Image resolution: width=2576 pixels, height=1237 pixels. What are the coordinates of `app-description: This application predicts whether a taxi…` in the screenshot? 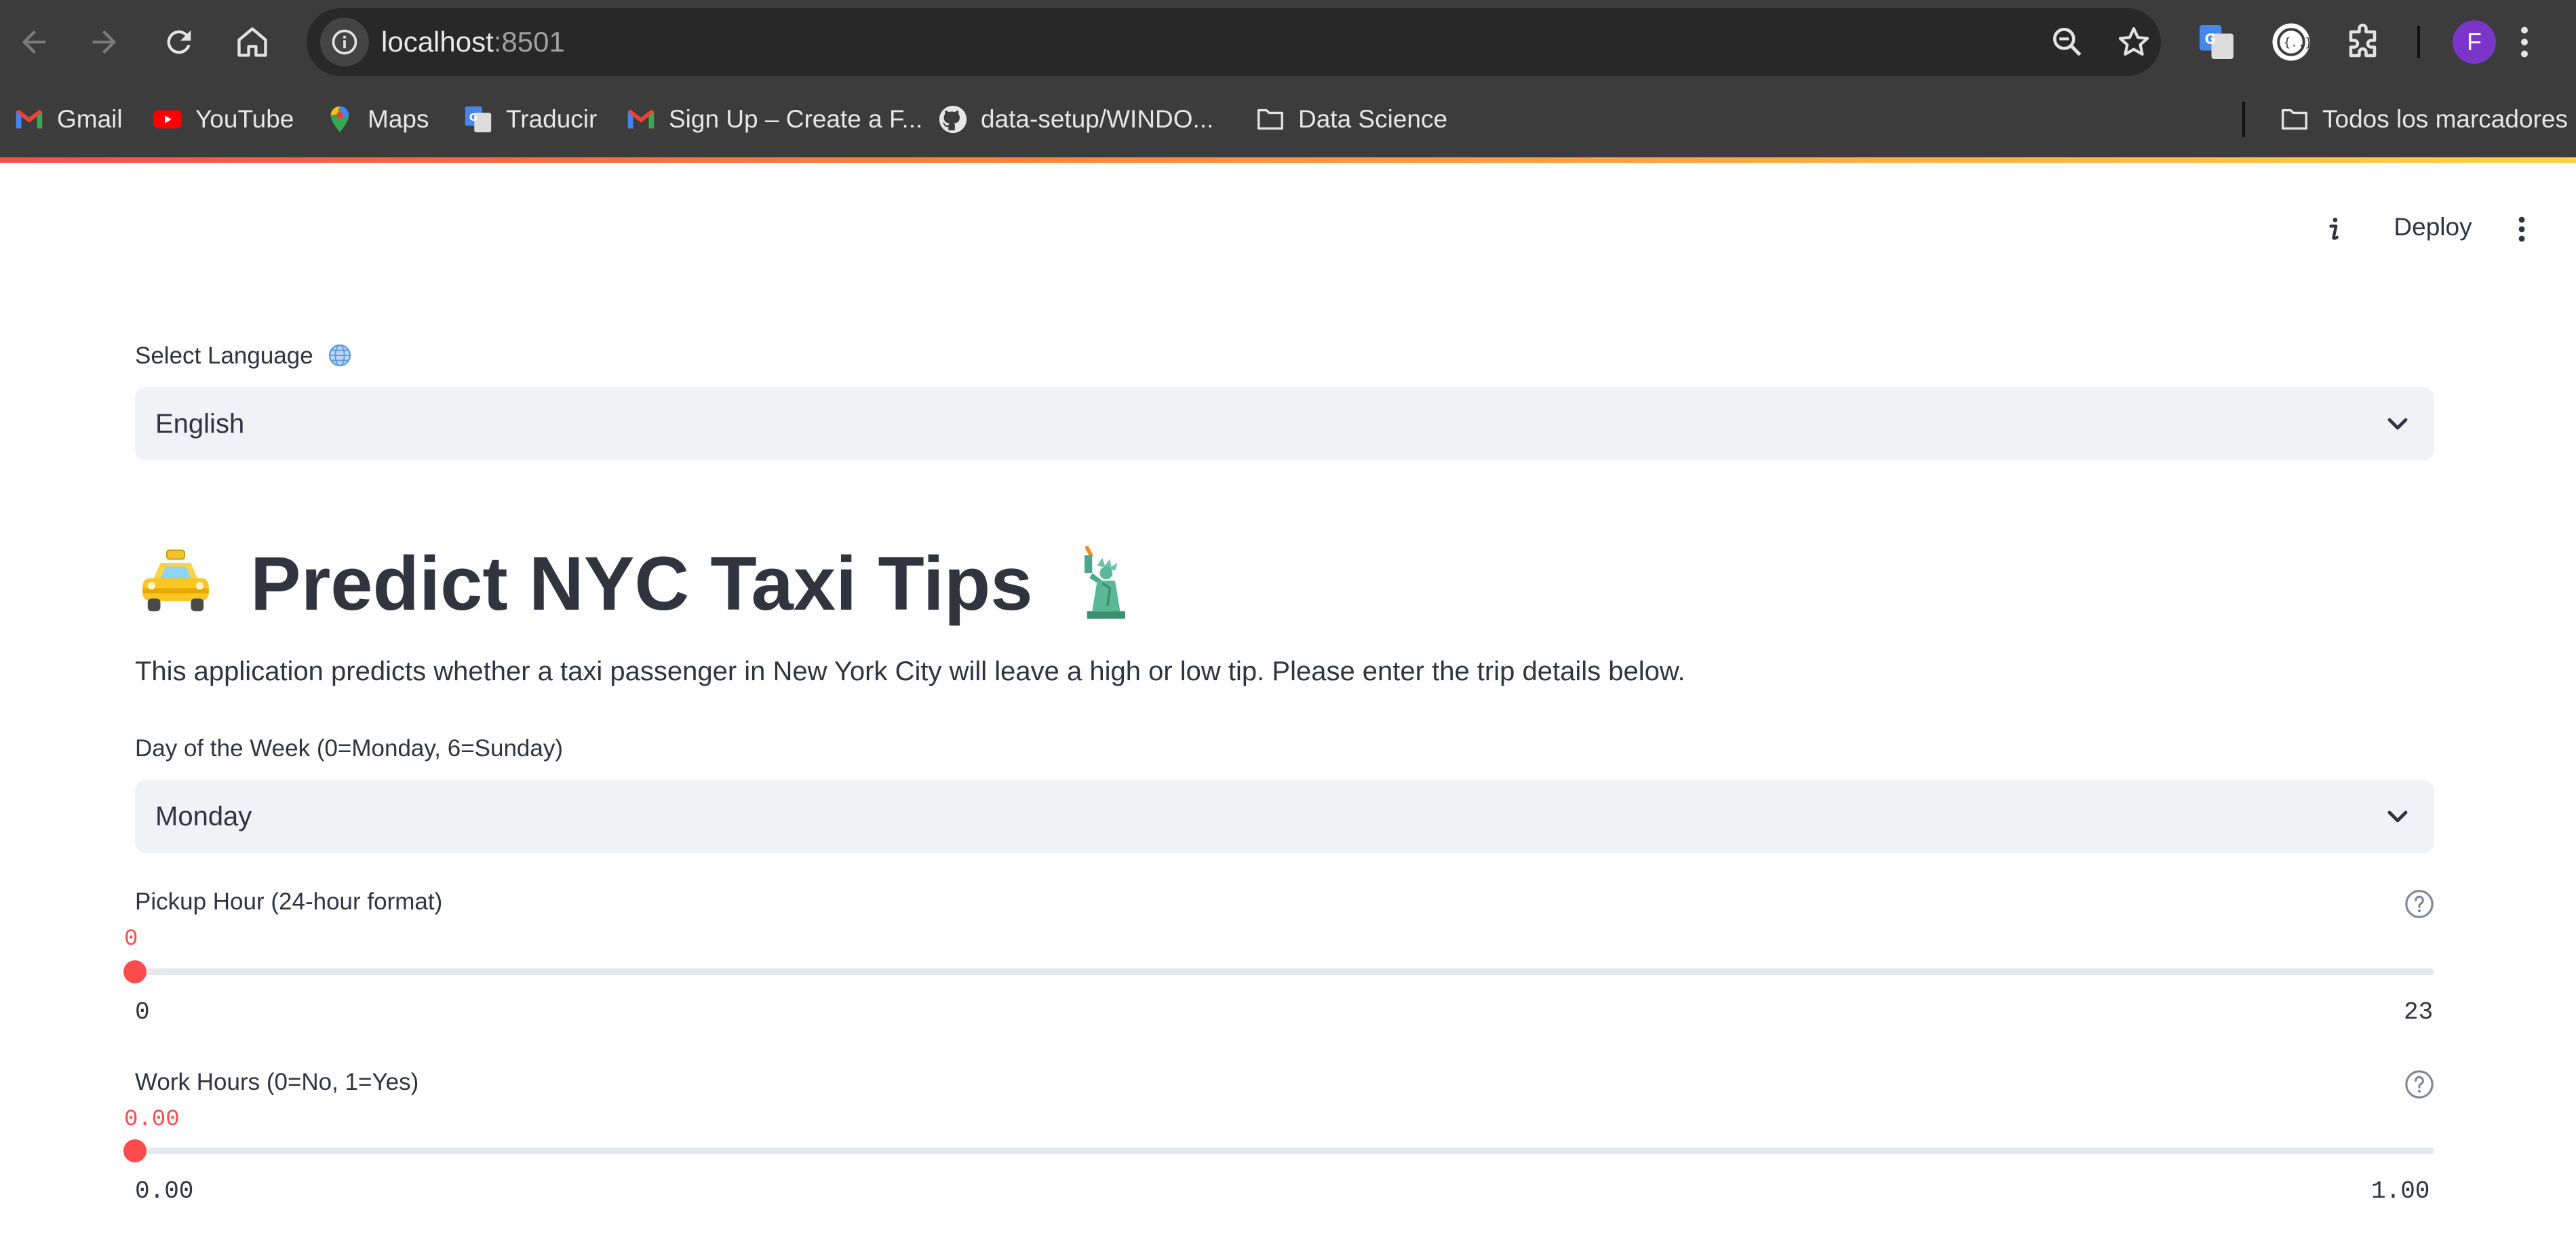 It's located at (910, 671).